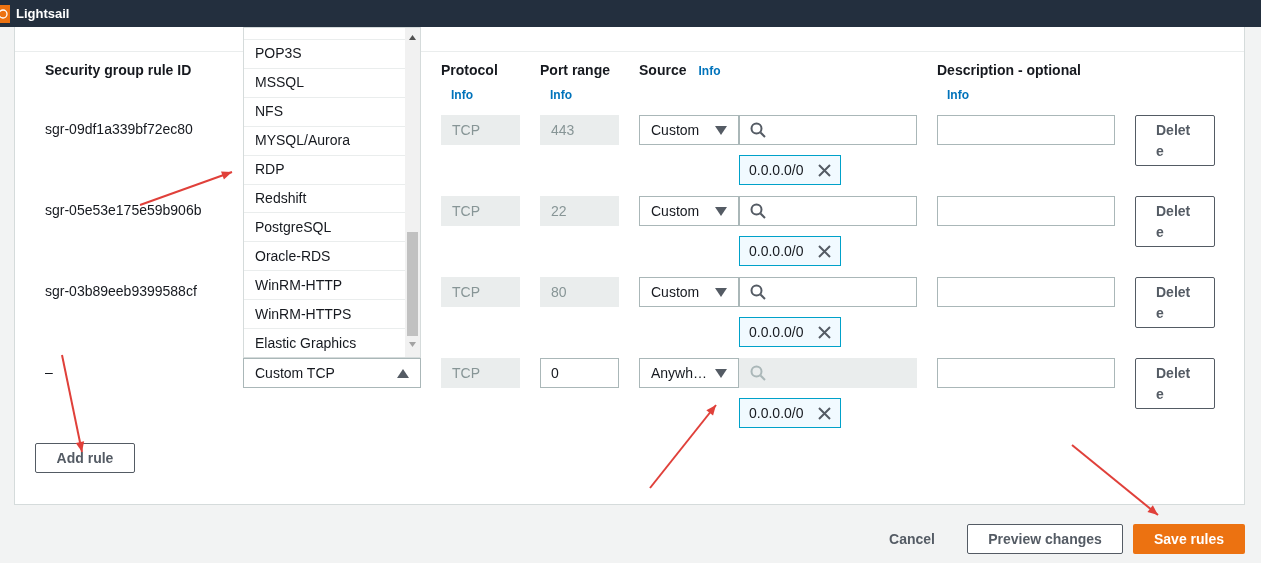 The height and width of the screenshot is (563, 1261). What do you see at coordinates (412, 284) in the screenshot?
I see `scrollbar-thumb` at bounding box center [412, 284].